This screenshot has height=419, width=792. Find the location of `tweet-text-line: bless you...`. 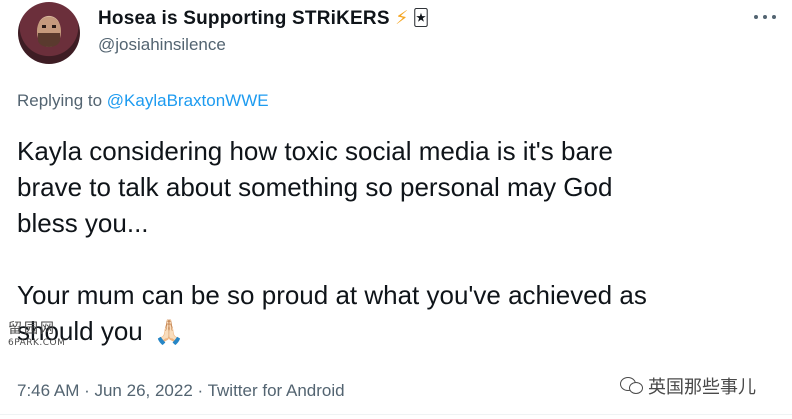

tweet-text-line: bless you... is located at coordinates (83, 223).